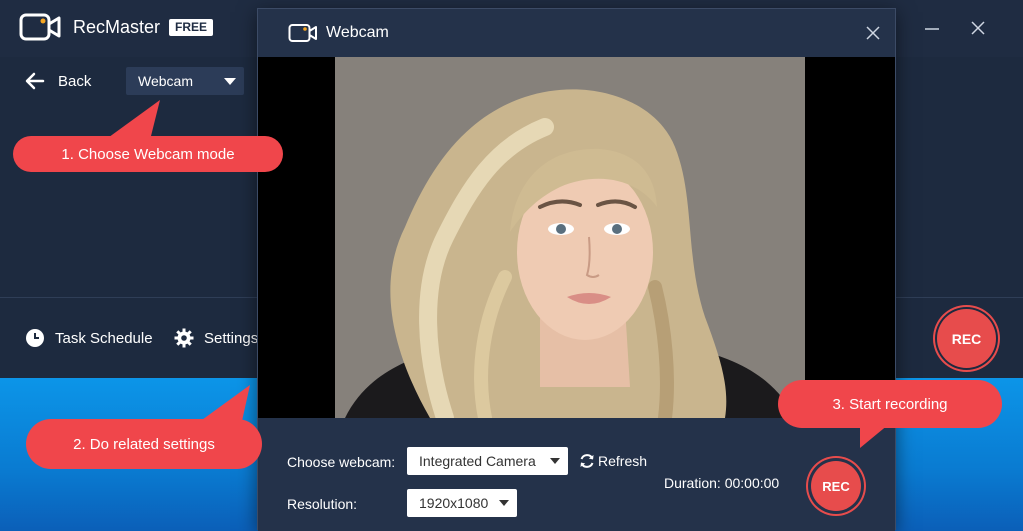  I want to click on callout-step-3: 3. Start recording, so click(890, 404).